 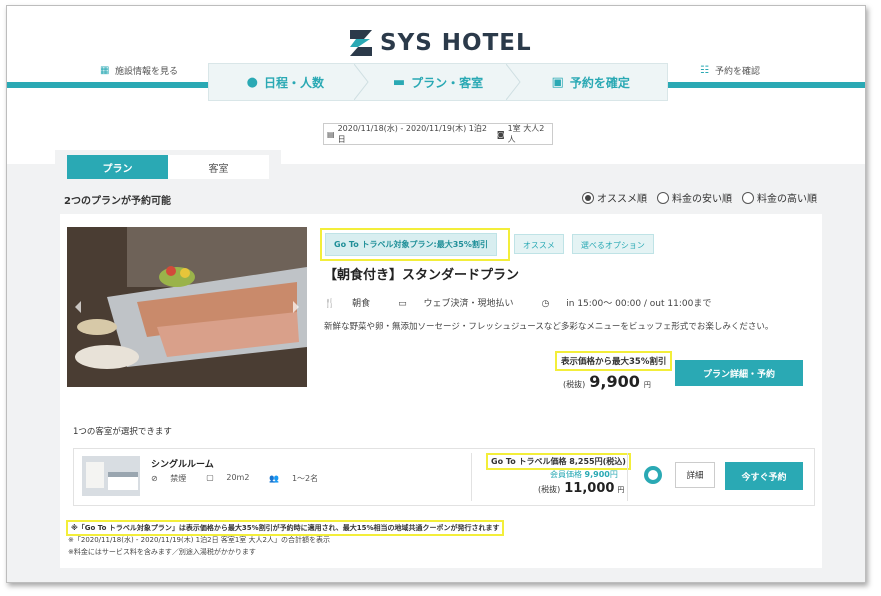 I want to click on availability-count: 2つのプランが予約可能, so click(x=117, y=201).